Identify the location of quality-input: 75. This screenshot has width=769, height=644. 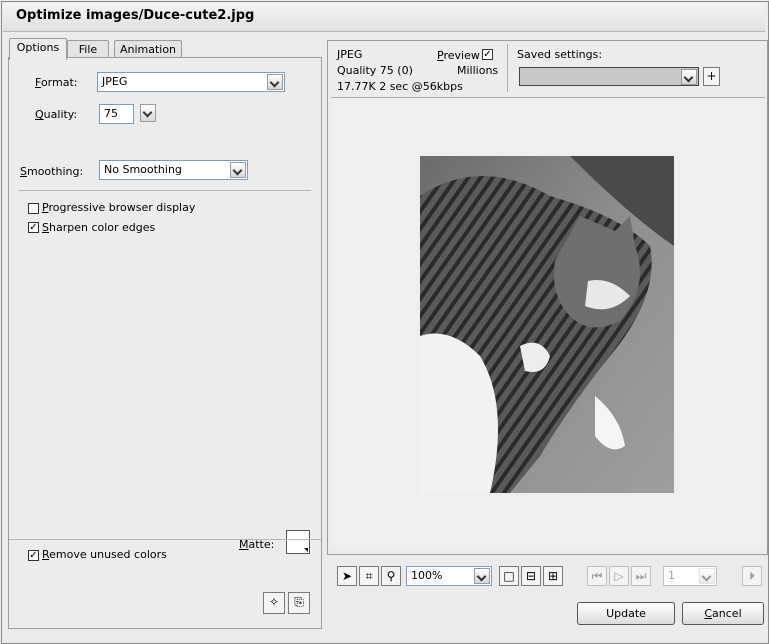
(116, 114).